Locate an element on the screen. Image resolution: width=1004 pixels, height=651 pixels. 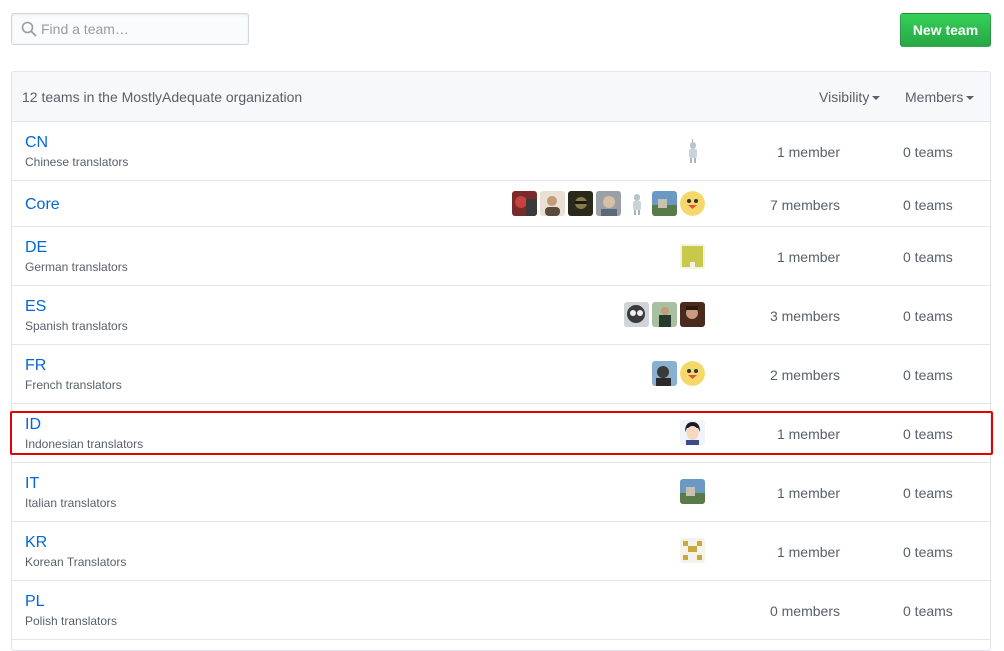
blue-photo-avatar is located at coordinates (664, 373).